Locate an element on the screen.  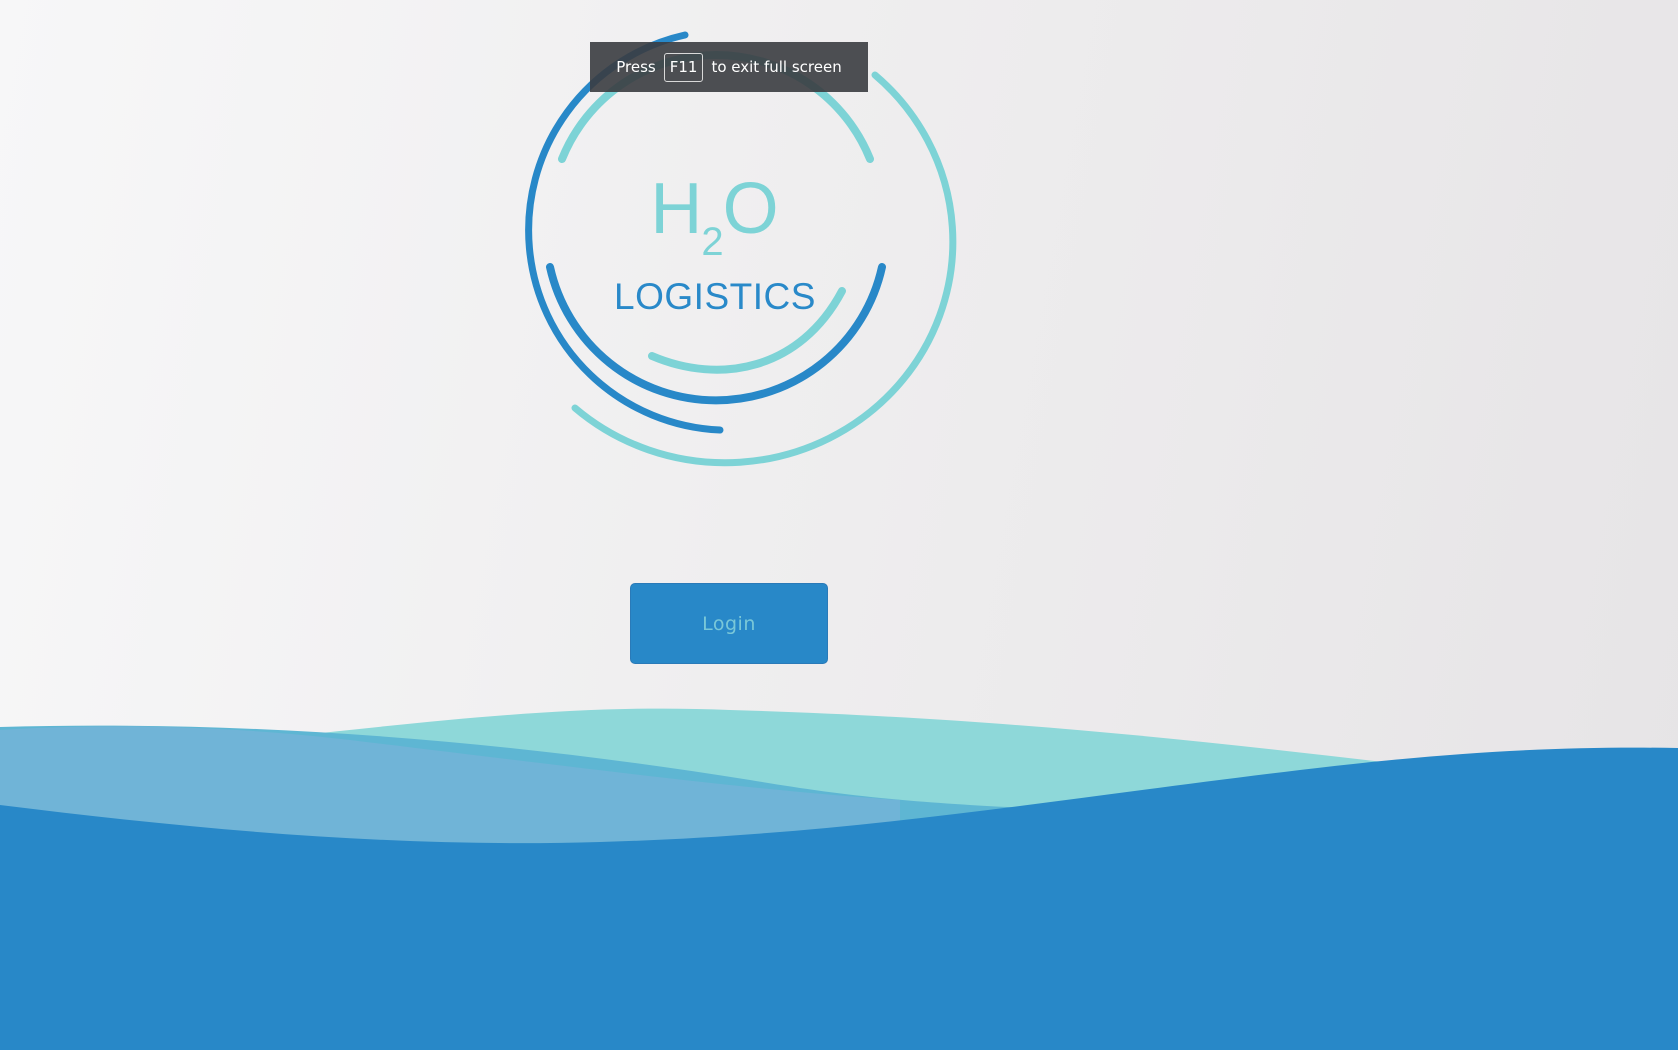
login-button-label: Login is located at coordinates (729, 623).